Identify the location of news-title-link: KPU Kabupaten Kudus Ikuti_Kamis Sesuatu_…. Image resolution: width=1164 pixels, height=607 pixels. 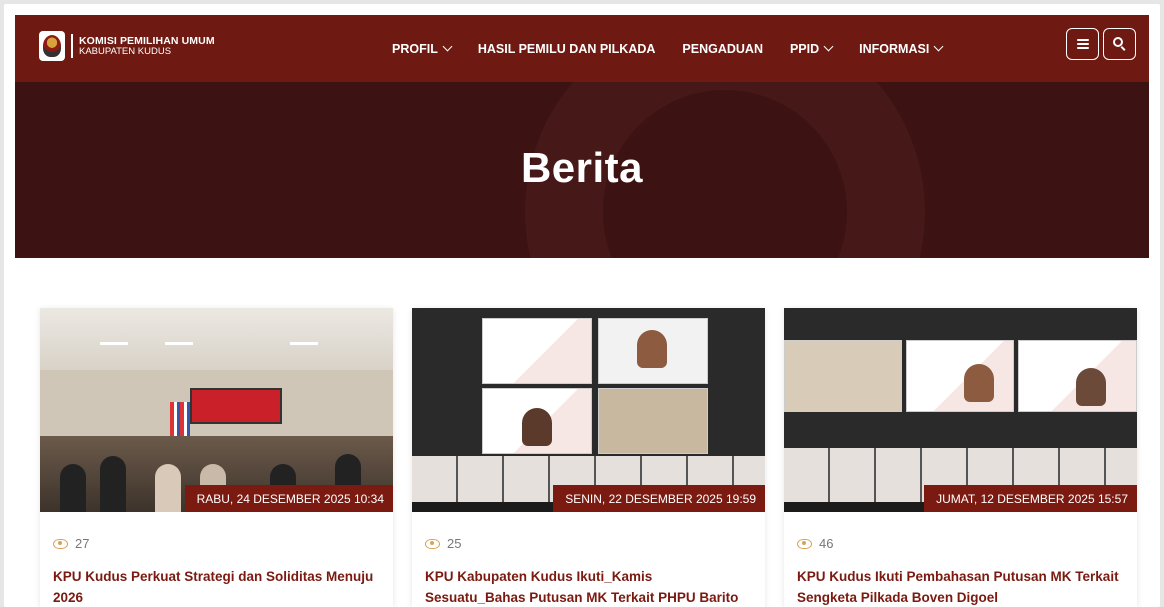
(590, 586).